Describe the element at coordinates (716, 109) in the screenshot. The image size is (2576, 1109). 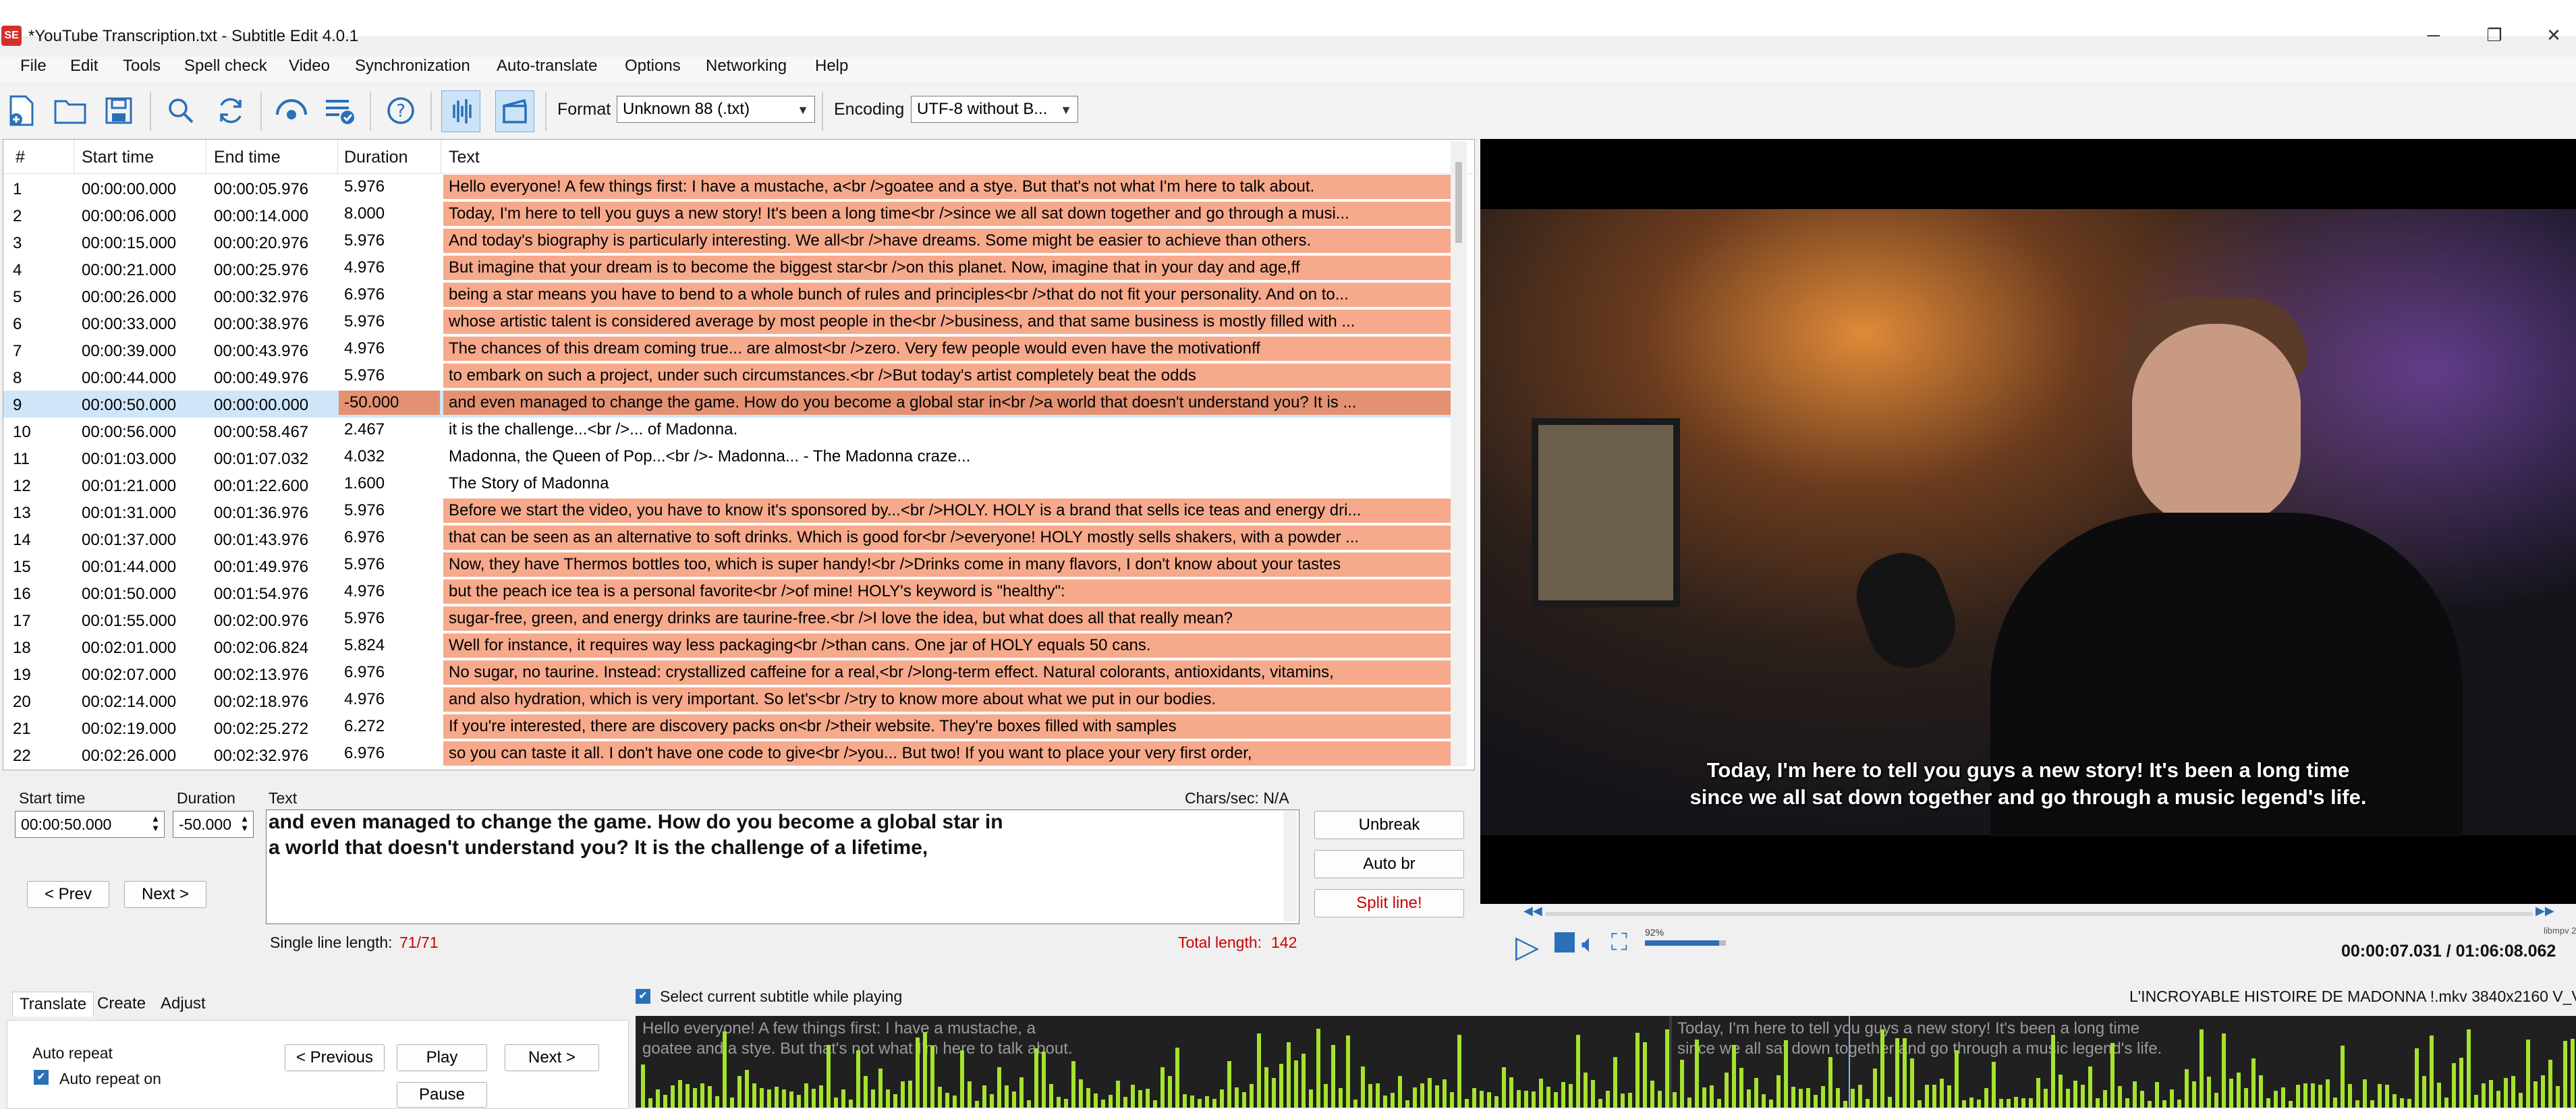
I see `format-select: Unknown 88 (.txt) ▼` at that location.